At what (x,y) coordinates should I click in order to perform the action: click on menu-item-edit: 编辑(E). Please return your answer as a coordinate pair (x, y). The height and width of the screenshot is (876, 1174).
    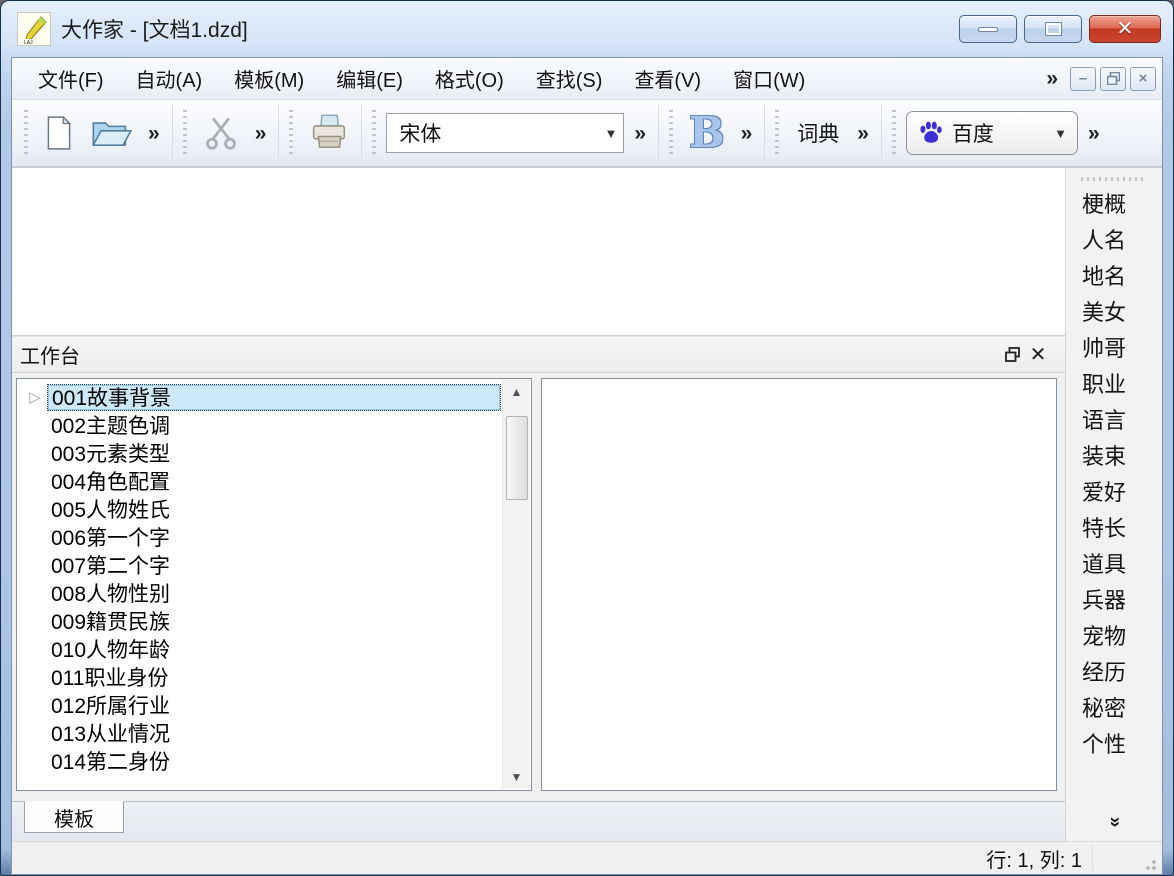
    Looking at the image, I should click on (369, 78).